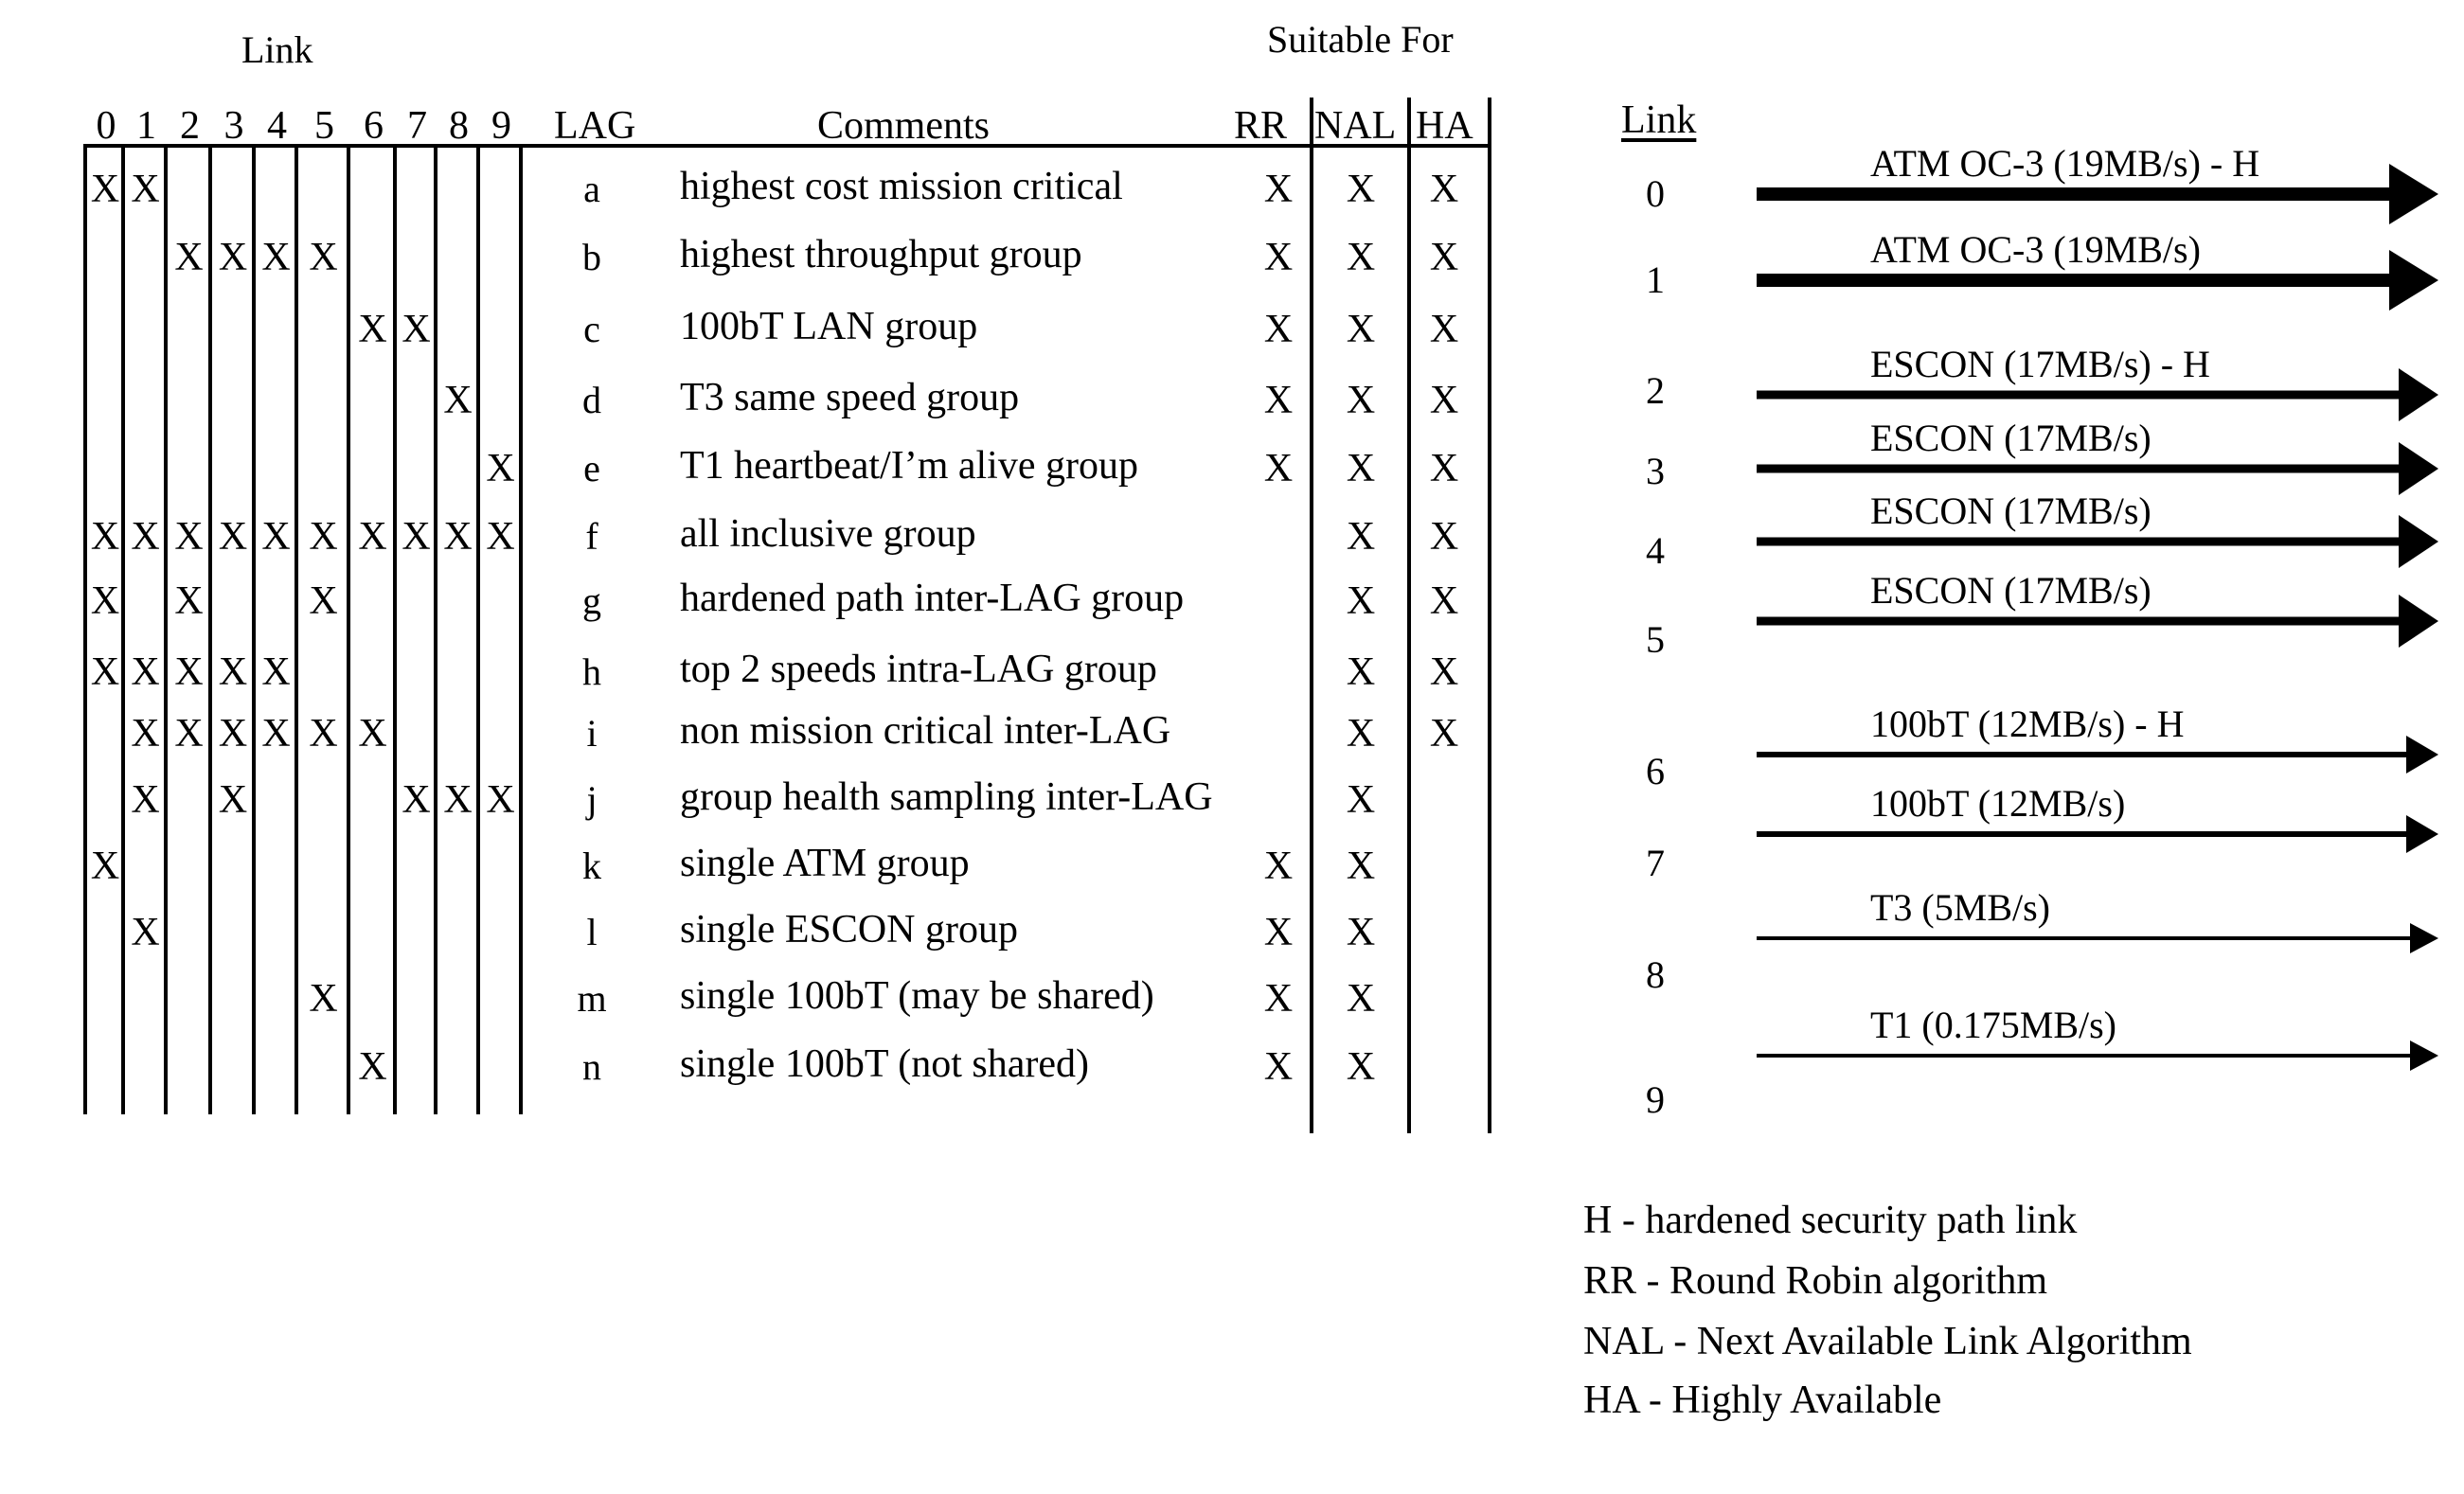 The width and height of the screenshot is (2464, 1494). What do you see at coordinates (1887, 1341) in the screenshot?
I see `abbreviation-entry: NAL - Next Available Link Algorithm` at bounding box center [1887, 1341].